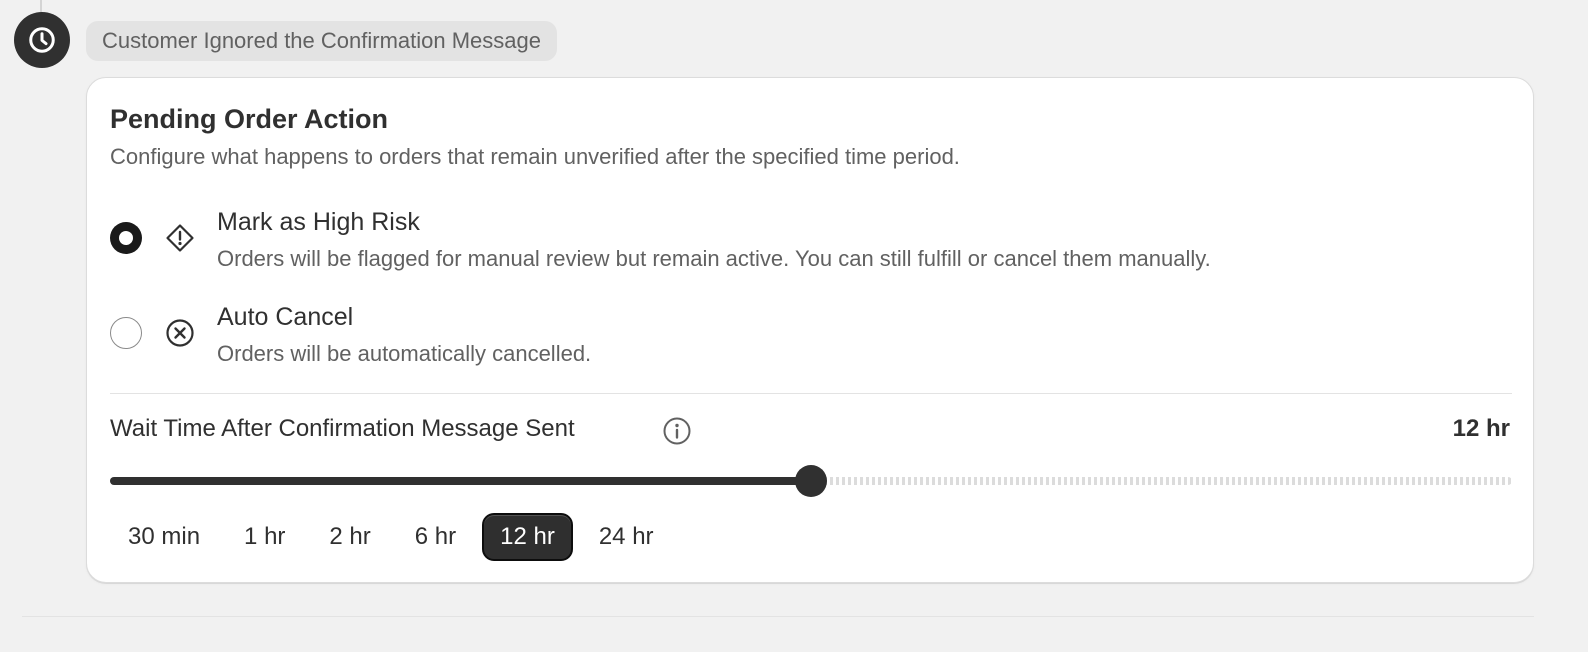 The height and width of the screenshot is (652, 1588). What do you see at coordinates (460, 481) in the screenshot?
I see `slider-fill` at bounding box center [460, 481].